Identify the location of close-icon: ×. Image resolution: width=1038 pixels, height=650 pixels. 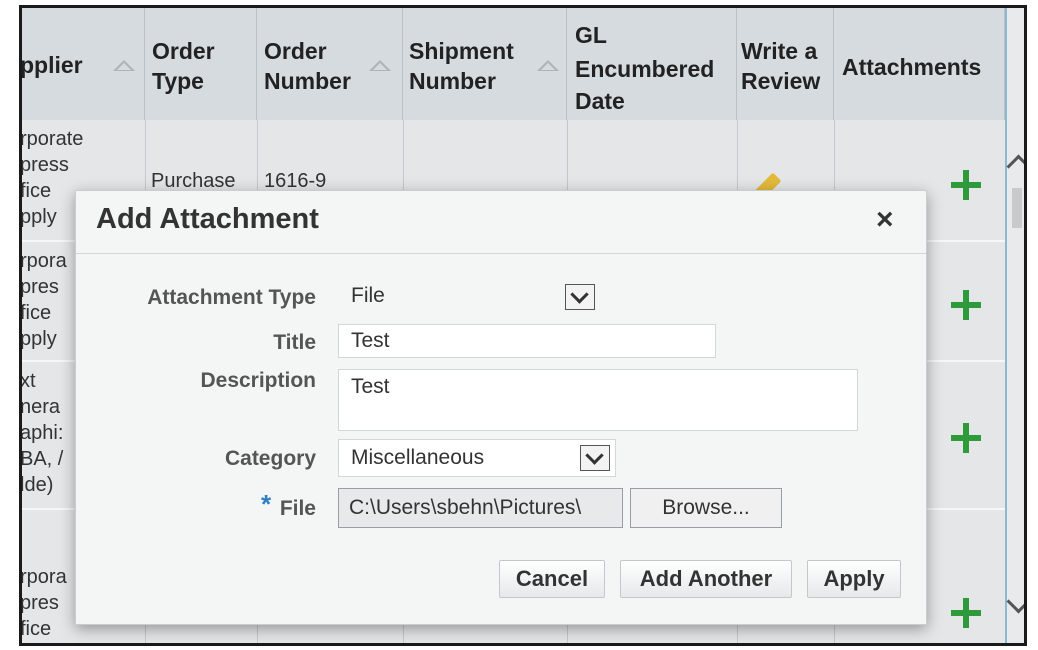
(885, 220).